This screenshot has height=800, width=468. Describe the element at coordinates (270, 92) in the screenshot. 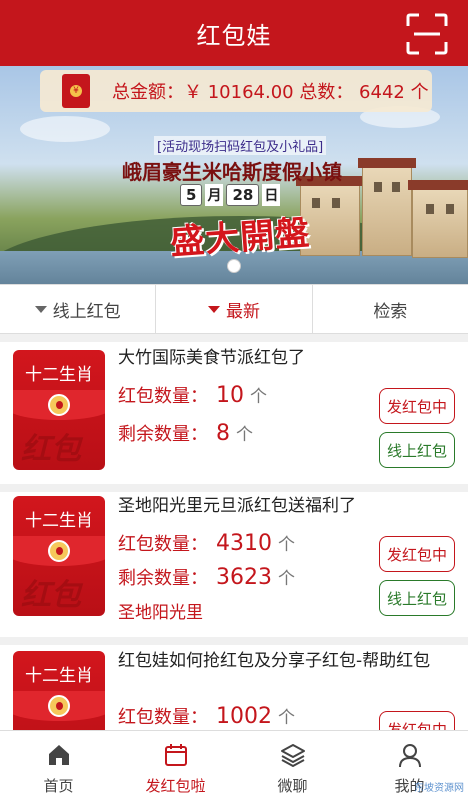

I see `total-text: 总金额：￥ 10164.00 总数： 6442 个` at that location.